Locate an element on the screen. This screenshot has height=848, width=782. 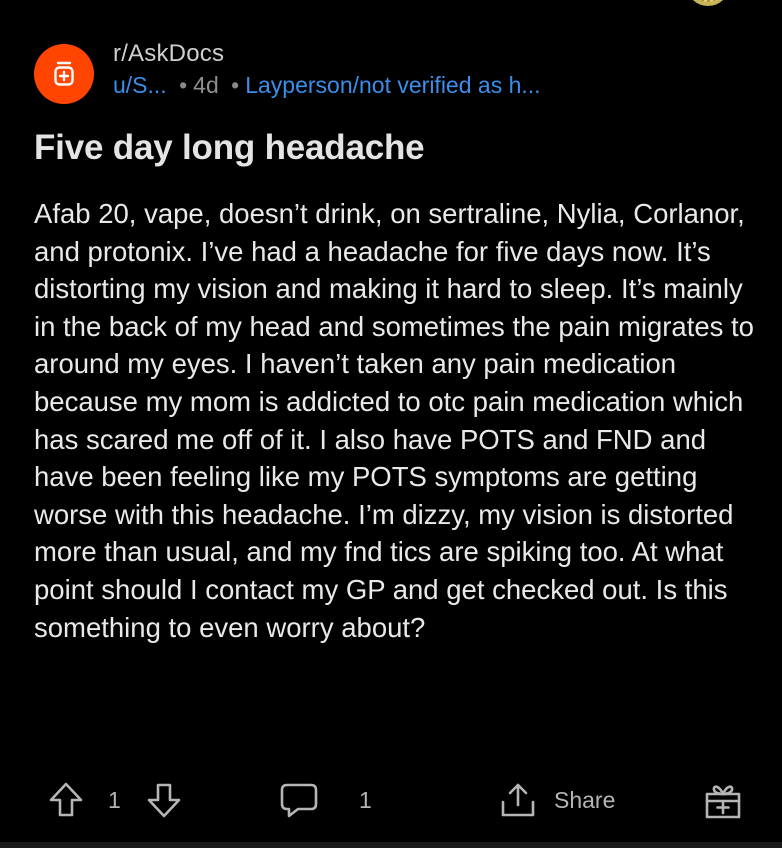
share-label: Share is located at coordinates (585, 799).